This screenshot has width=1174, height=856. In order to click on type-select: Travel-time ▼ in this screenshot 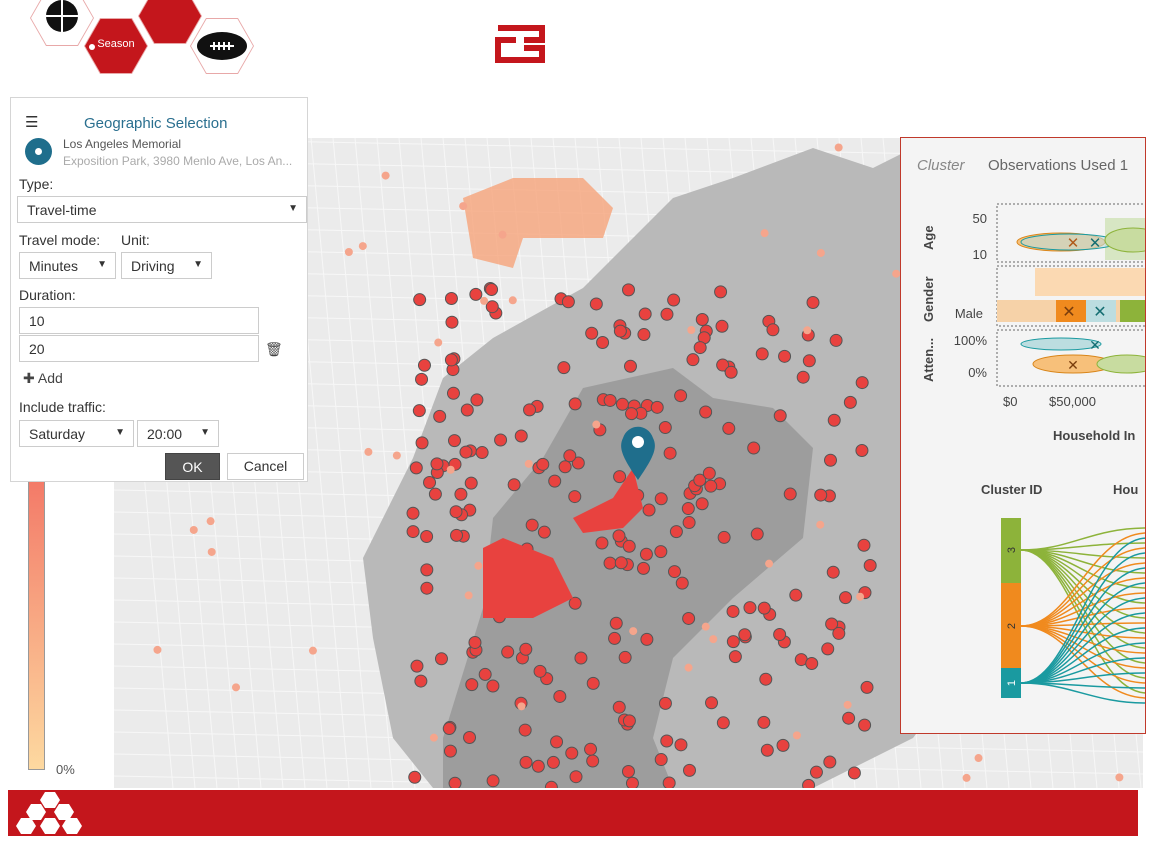, I will do `click(162, 209)`.